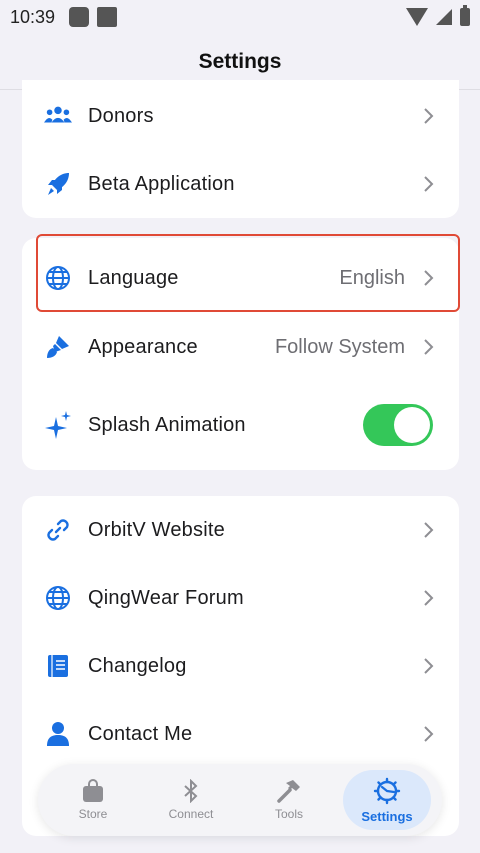 This screenshot has height=853, width=480. I want to click on tab-label: Tools, so click(288, 814).